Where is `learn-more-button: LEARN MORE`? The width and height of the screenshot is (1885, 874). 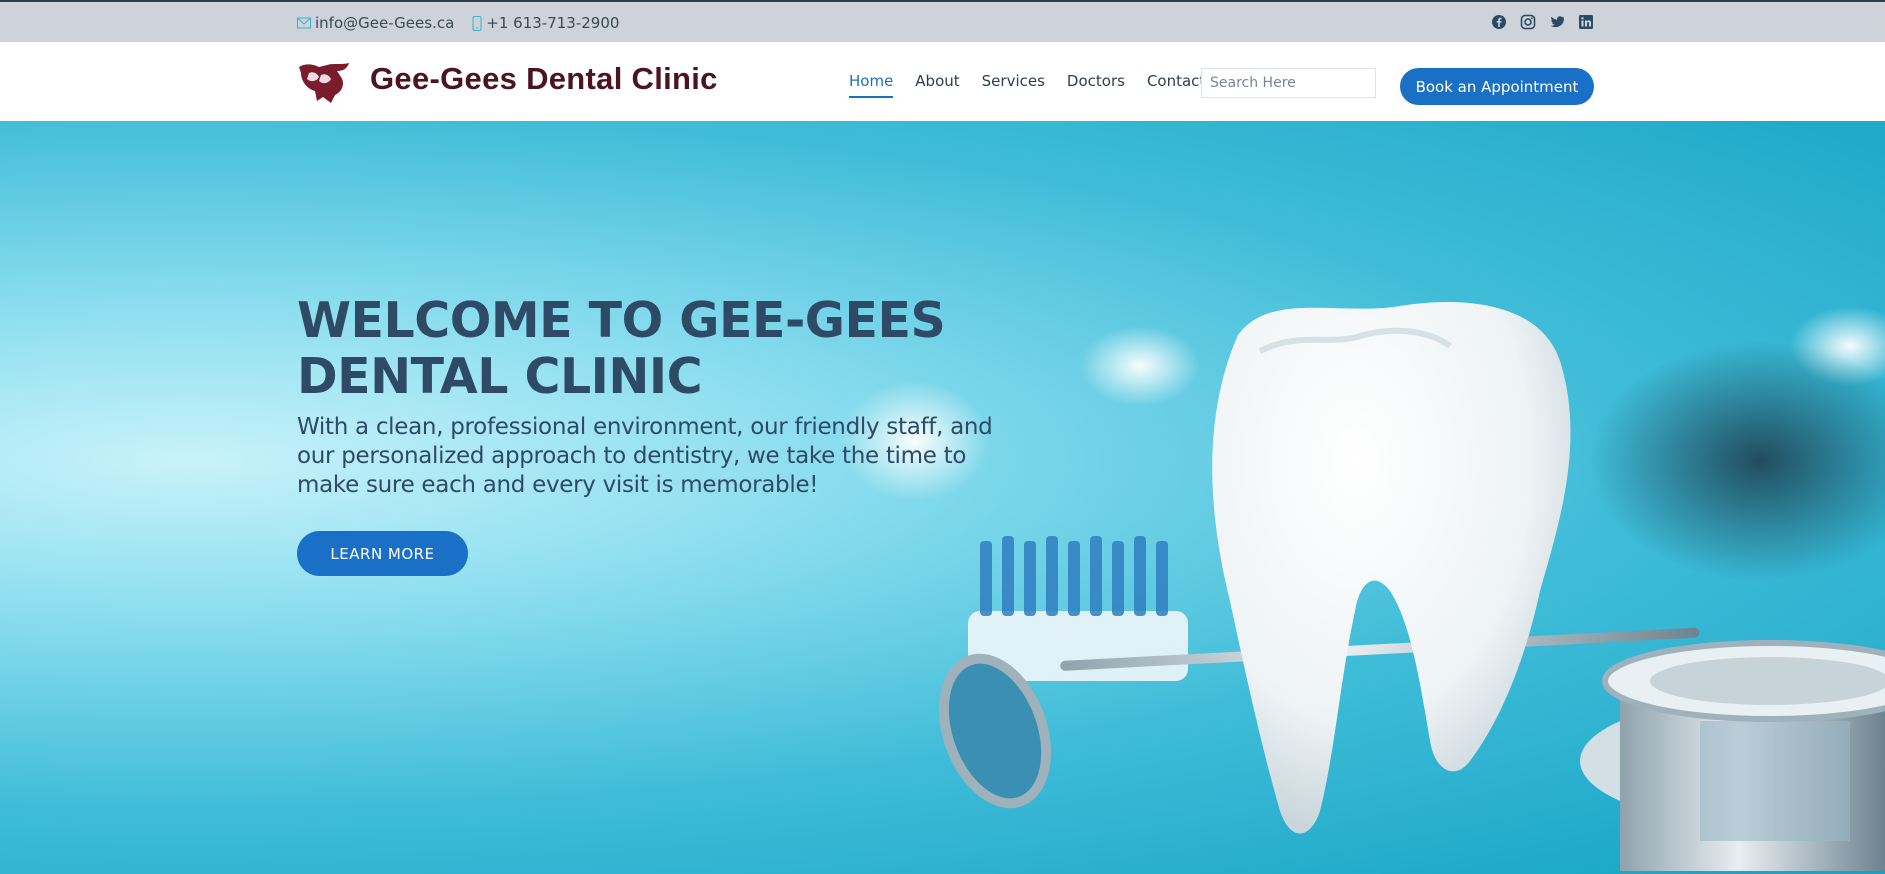
learn-more-button: LEARN MORE is located at coordinates (382, 553).